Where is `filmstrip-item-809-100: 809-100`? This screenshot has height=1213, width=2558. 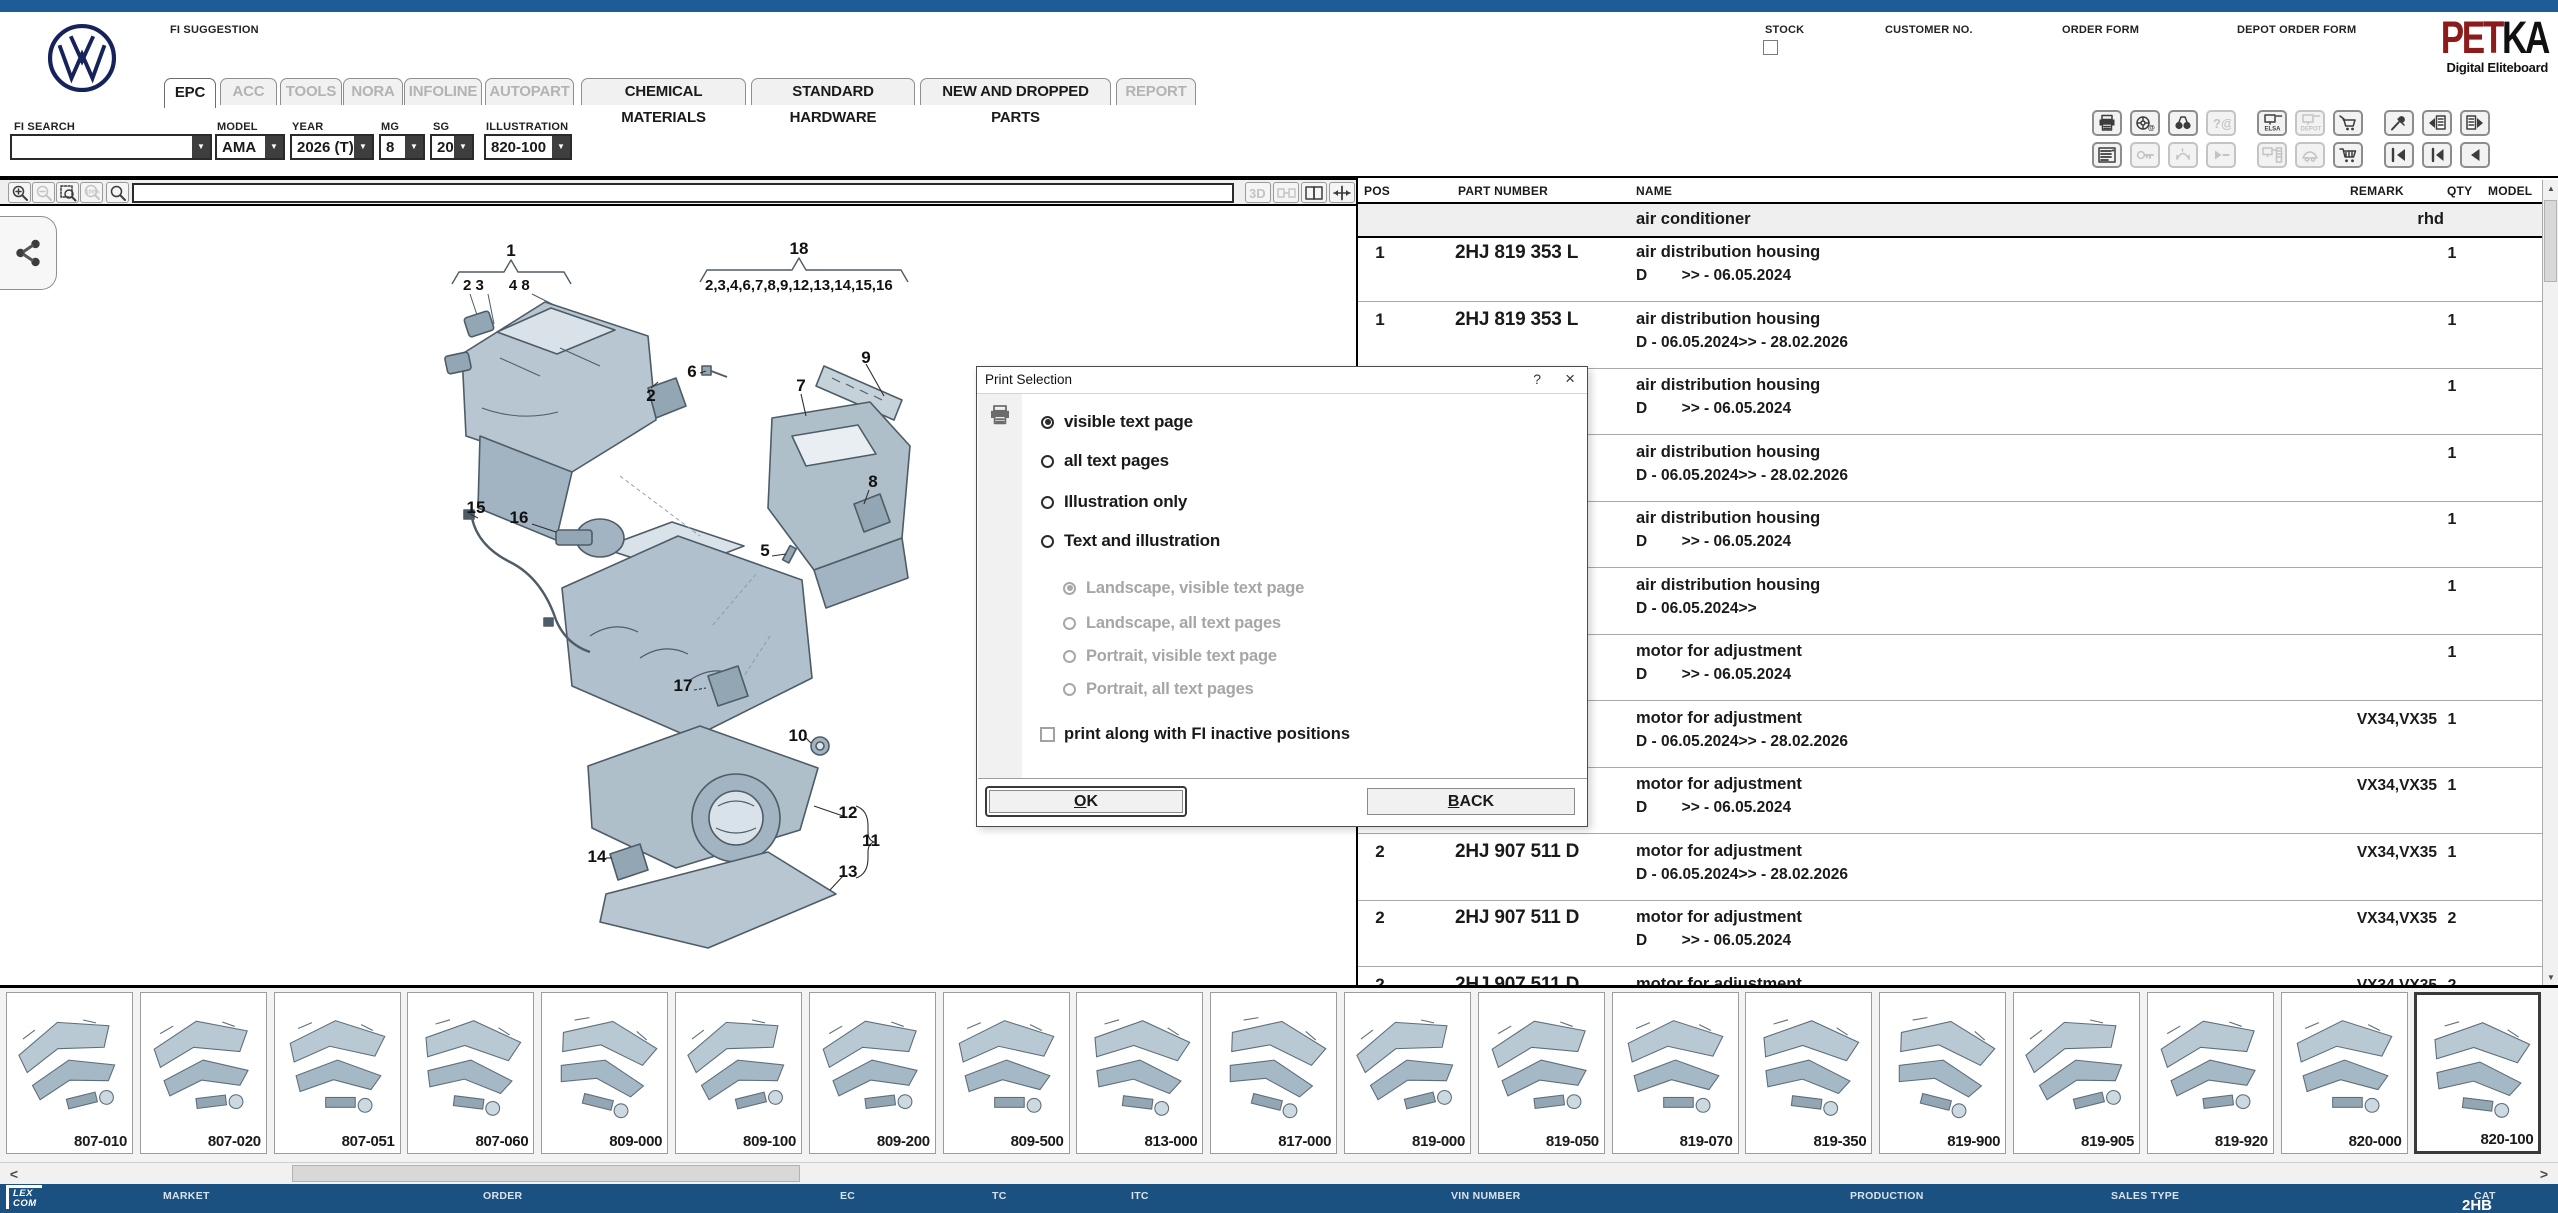
filmstrip-item-809-100: 809-100 is located at coordinates (738, 1073).